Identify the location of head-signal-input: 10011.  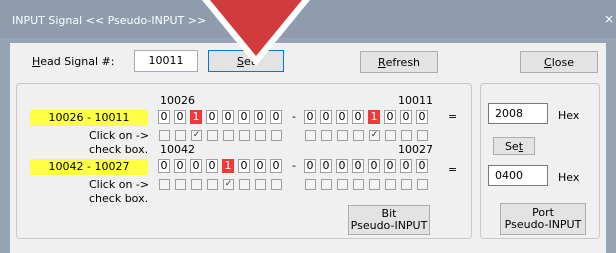
(166, 61).